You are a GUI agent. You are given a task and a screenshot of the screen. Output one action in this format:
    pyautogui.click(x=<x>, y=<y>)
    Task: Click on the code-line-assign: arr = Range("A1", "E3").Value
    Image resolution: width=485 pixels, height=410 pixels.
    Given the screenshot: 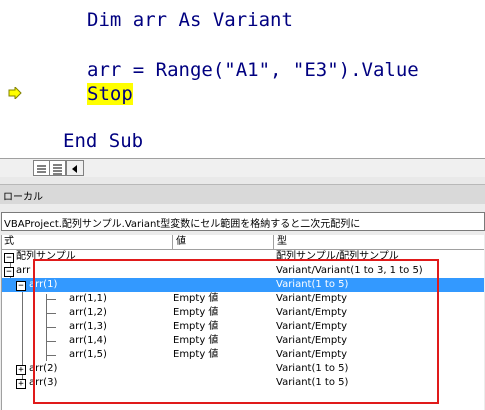 What is the action you would take?
    pyautogui.click(x=253, y=70)
    